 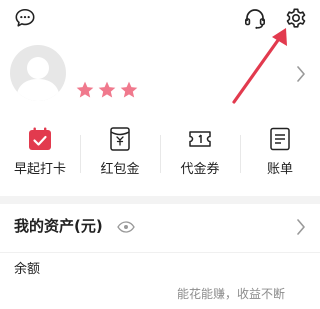 What do you see at coordinates (27, 269) in the screenshot?
I see `balance-label: 余额` at bounding box center [27, 269].